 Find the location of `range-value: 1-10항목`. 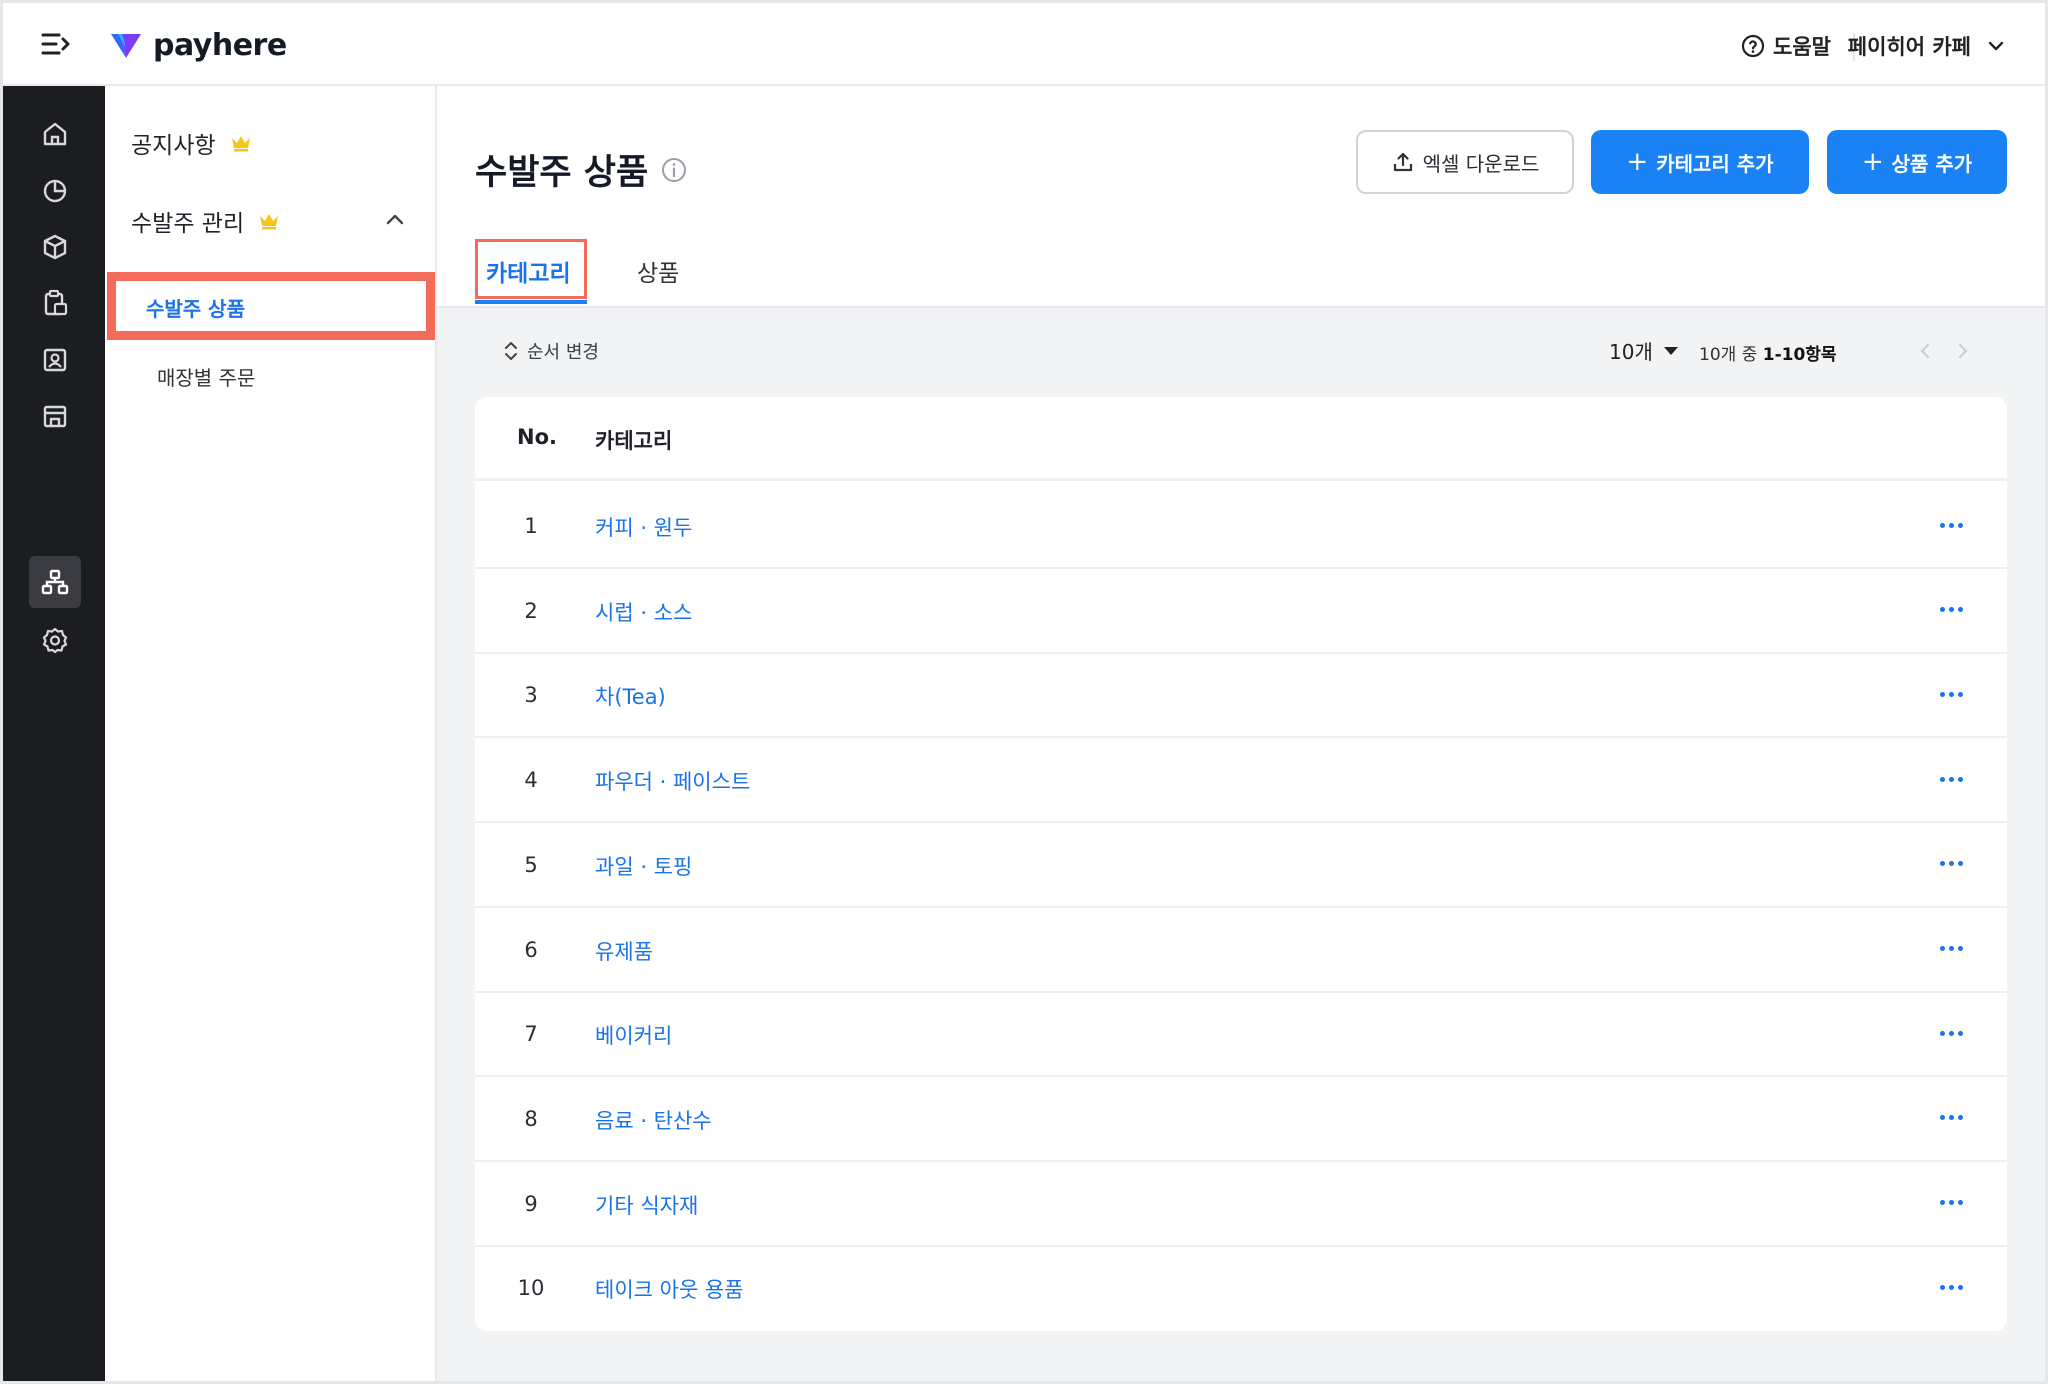

range-value: 1-10항목 is located at coordinates (1799, 355).